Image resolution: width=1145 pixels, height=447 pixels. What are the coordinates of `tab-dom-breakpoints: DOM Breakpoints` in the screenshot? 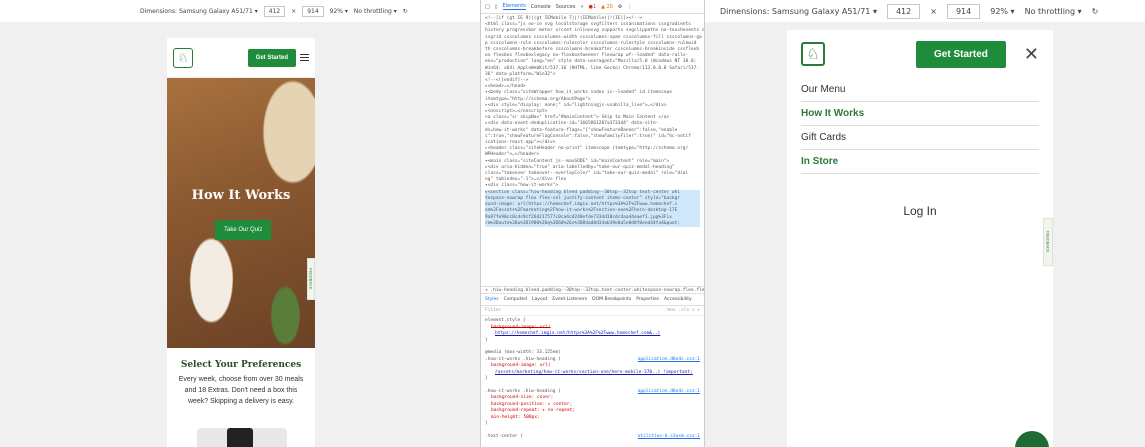 It's located at (611, 299).